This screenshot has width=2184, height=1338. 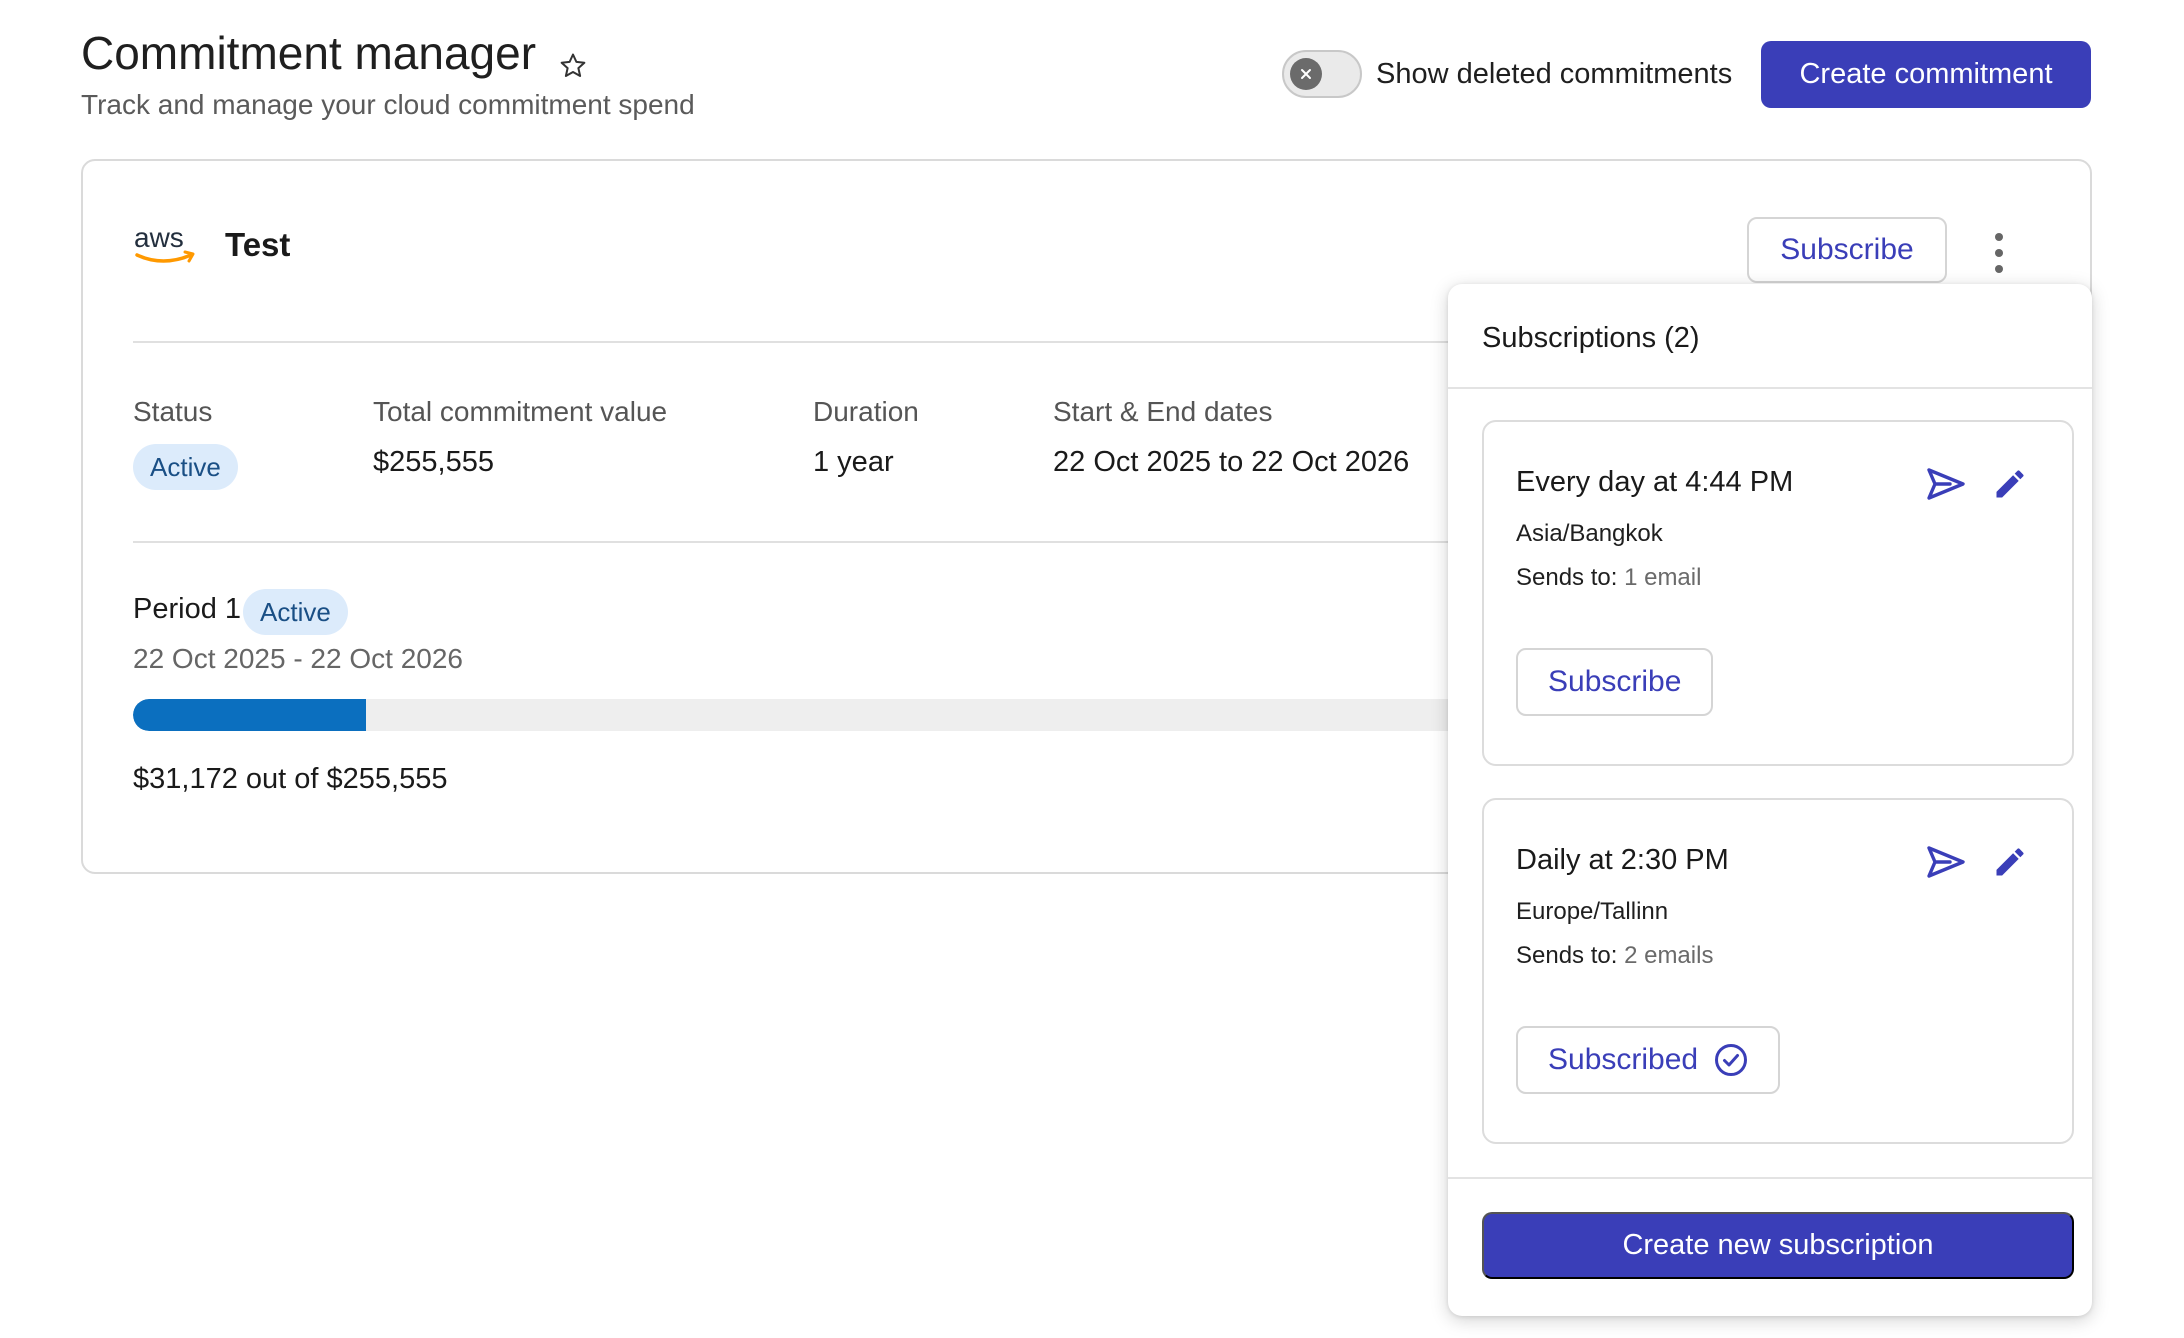 I want to click on subscription-recipients: Sends to: 2 emails, so click(x=1614, y=956).